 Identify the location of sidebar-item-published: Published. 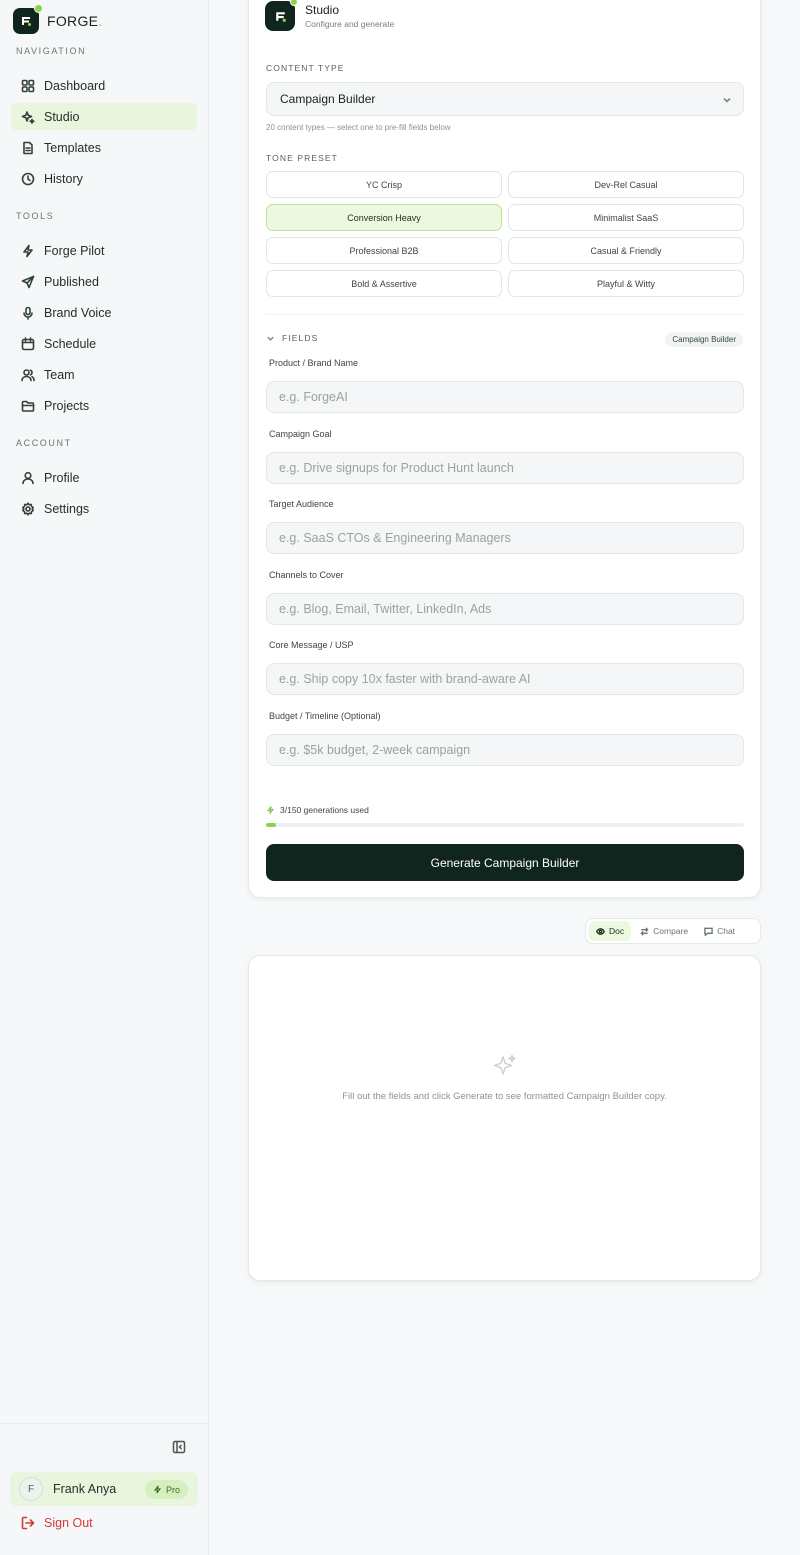
(104, 281).